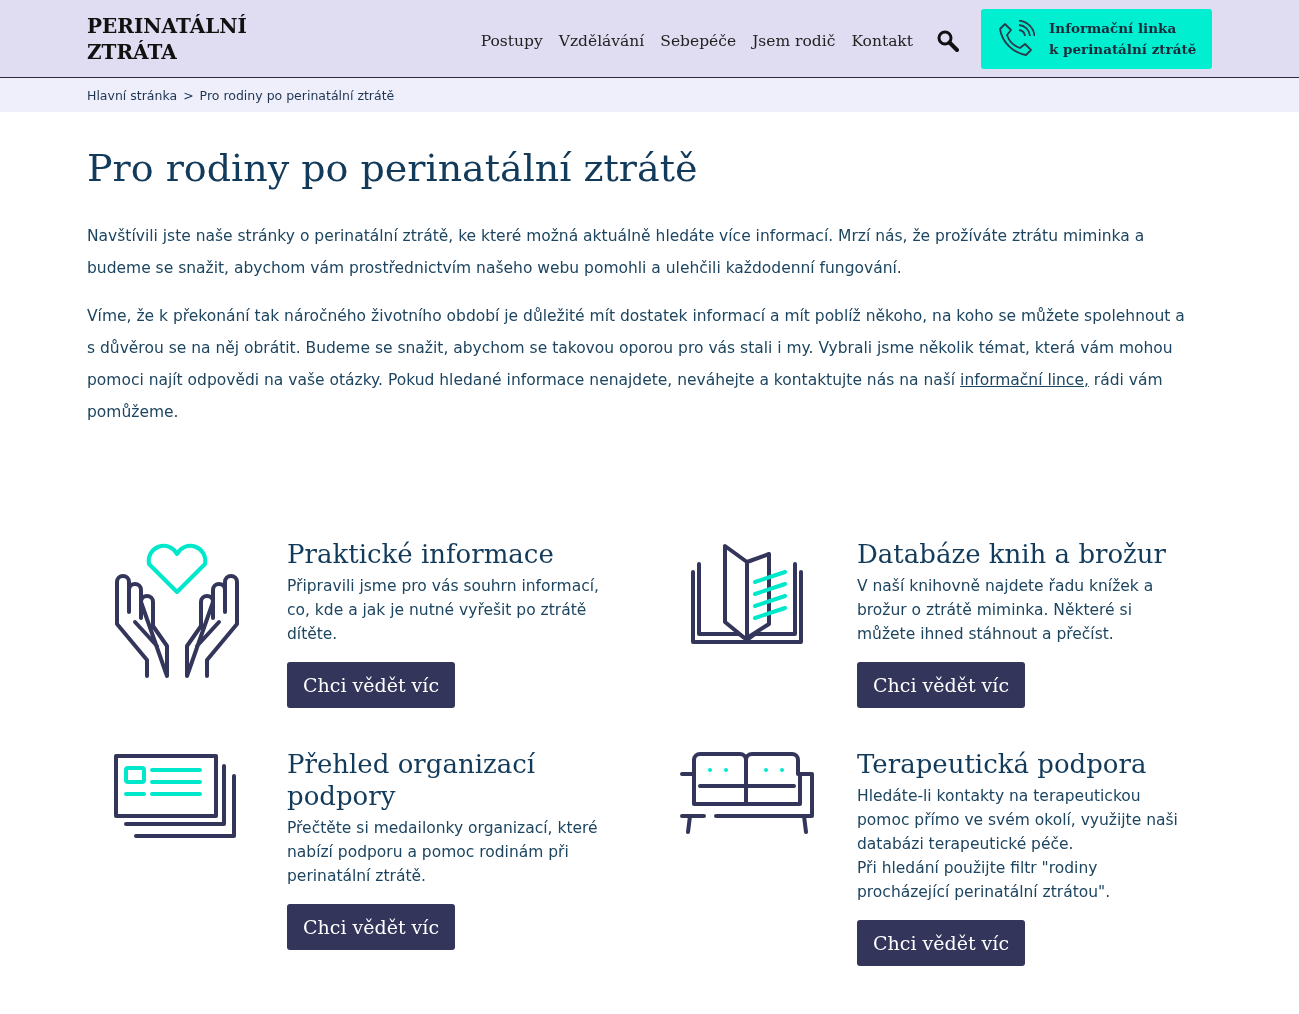 Image resolution: width=1299 pixels, height=1014 pixels. What do you see at coordinates (747, 794) in the screenshot?
I see `sofa-icon` at bounding box center [747, 794].